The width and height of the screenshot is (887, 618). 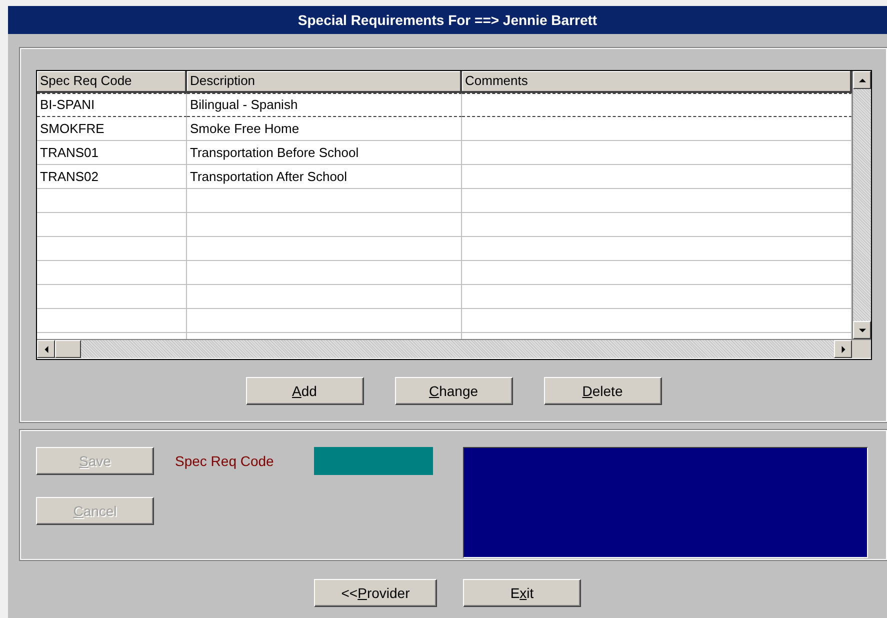 I want to click on button: Change, so click(x=453, y=391).